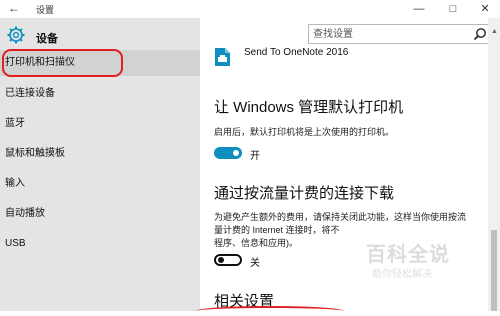 The height and width of the screenshot is (316, 500). Describe the element at coordinates (255, 156) in the screenshot. I see `default-printer-toggle-label: 开` at that location.